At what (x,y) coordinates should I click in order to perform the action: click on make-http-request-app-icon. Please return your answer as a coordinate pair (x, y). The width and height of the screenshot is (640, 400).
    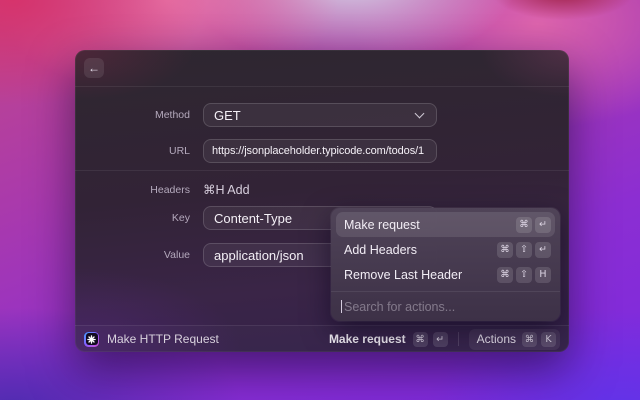
    Looking at the image, I should click on (91, 339).